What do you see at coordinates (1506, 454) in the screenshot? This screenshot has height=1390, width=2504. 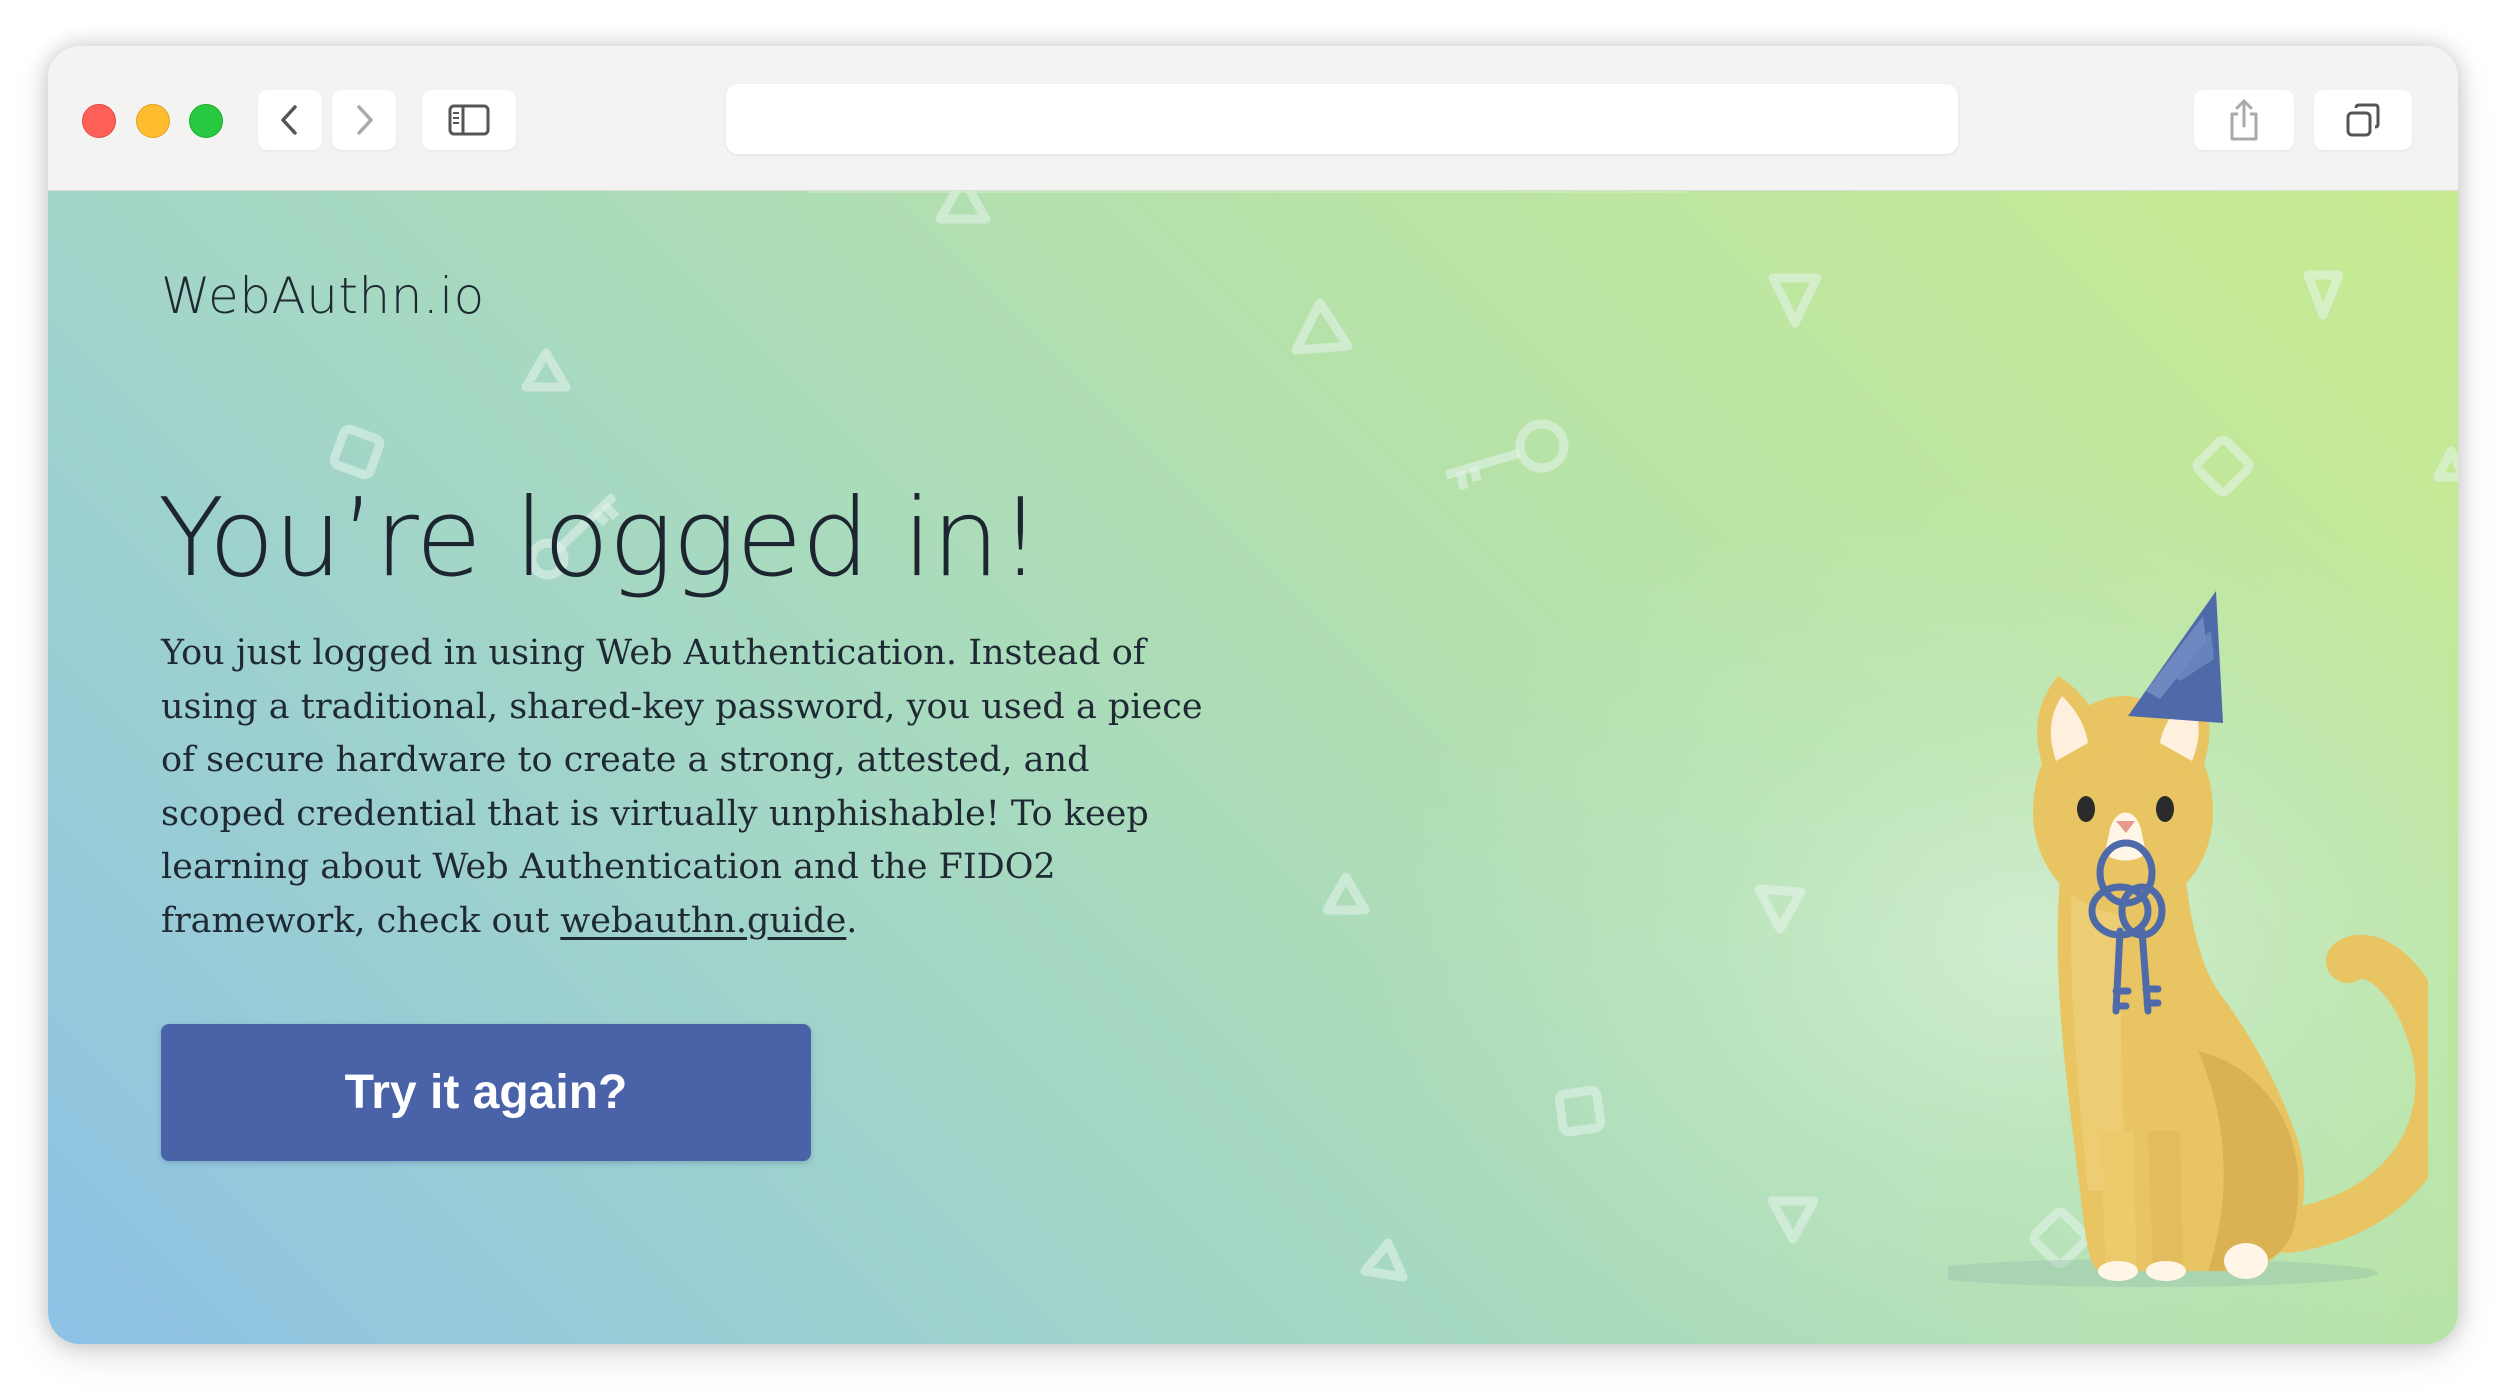 I see `key-icon` at bounding box center [1506, 454].